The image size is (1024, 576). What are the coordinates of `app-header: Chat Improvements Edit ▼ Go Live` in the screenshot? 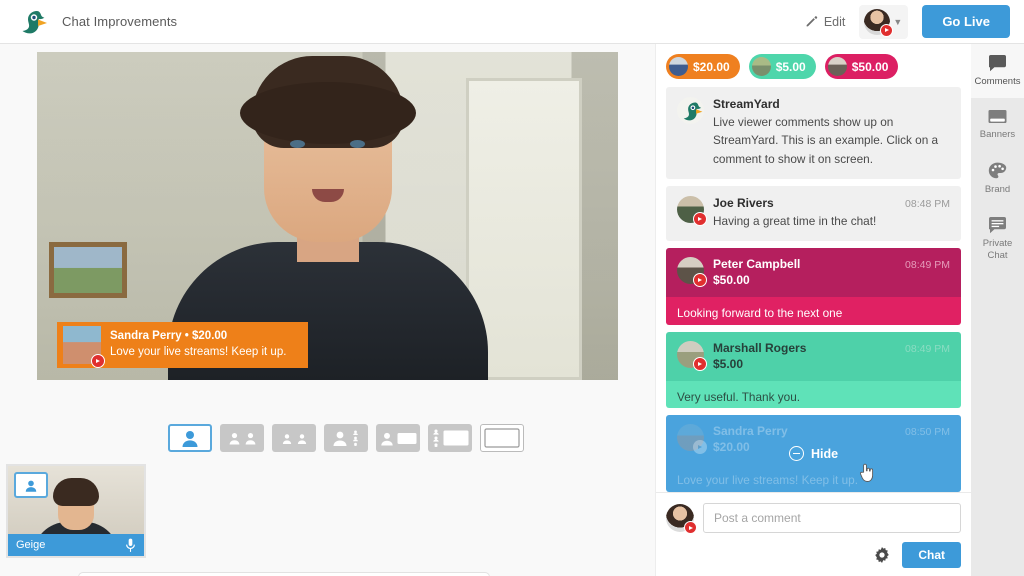 It's located at (512, 22).